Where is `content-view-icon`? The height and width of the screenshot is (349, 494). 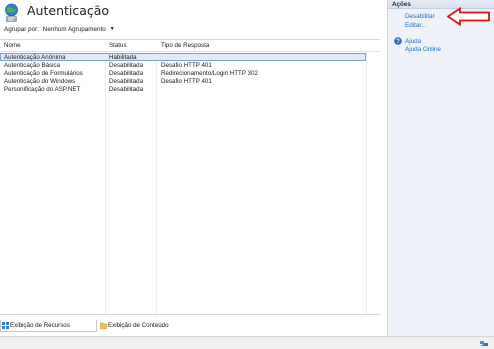
content-view-icon is located at coordinates (103, 325).